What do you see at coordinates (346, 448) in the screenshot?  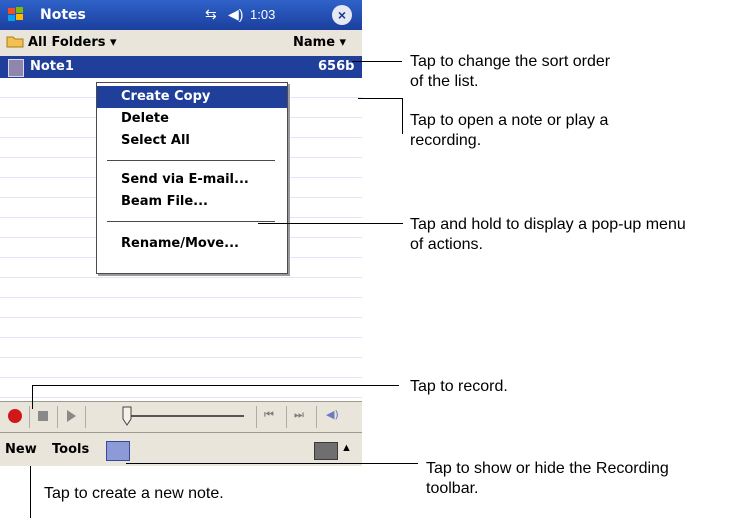 I see `input-selector-arrow-icon: ▲` at bounding box center [346, 448].